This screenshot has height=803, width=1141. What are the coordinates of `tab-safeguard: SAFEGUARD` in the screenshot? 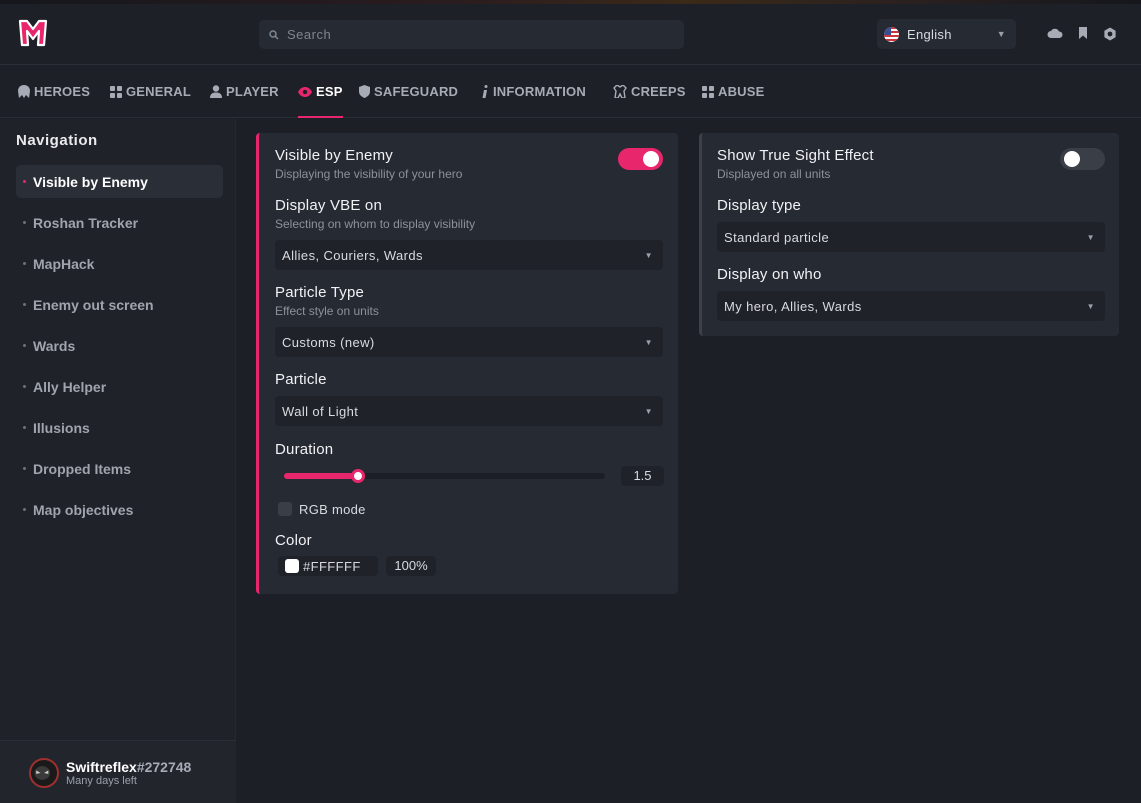 It's located at (408, 91).